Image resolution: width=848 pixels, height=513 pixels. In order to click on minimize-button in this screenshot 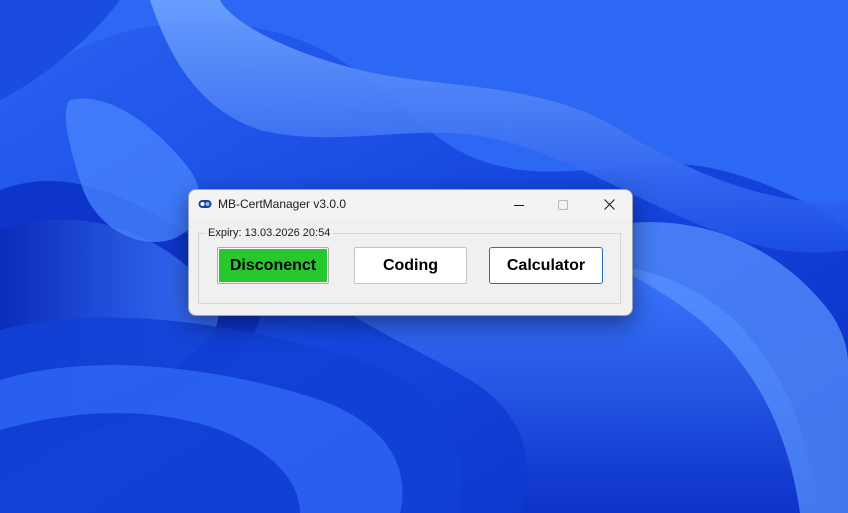, I will do `click(519, 204)`.